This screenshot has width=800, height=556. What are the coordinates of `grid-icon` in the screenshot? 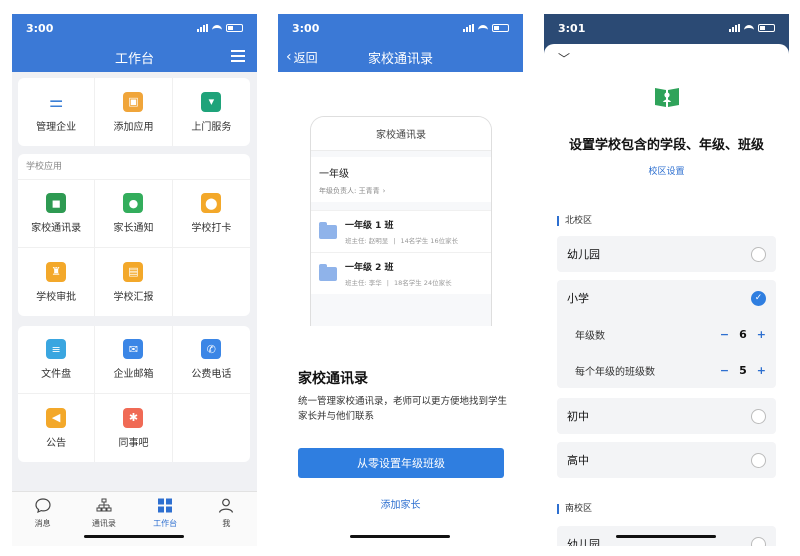 It's located at (165, 506).